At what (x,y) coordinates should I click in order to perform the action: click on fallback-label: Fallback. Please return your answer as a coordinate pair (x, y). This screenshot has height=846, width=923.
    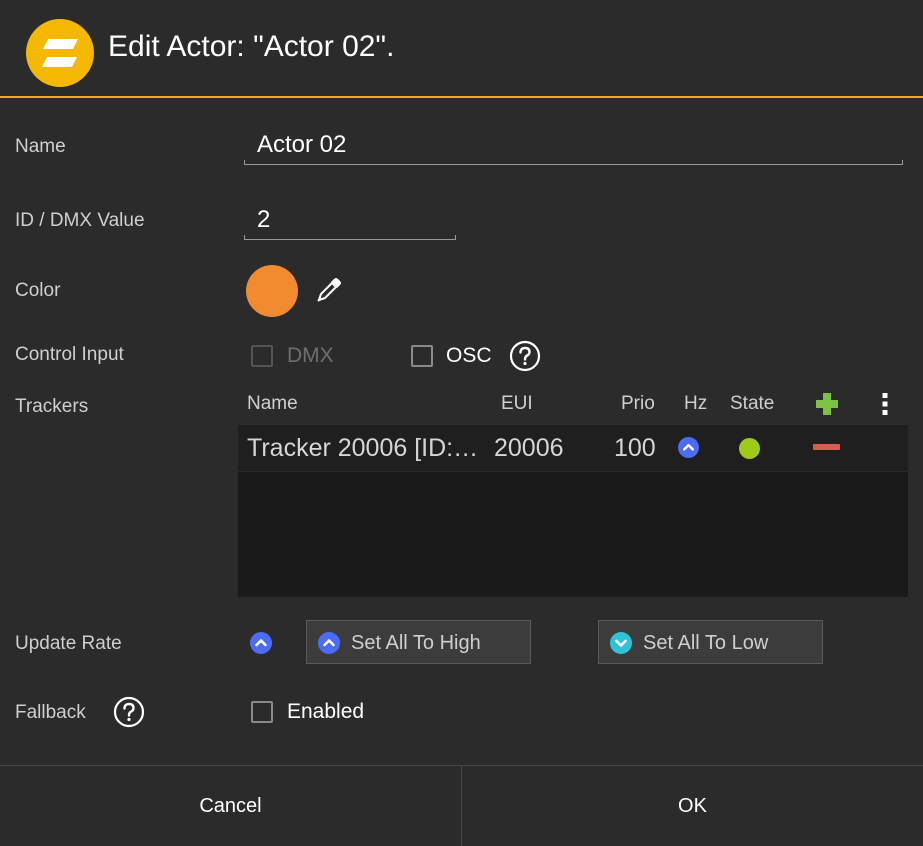
    Looking at the image, I should click on (50, 712).